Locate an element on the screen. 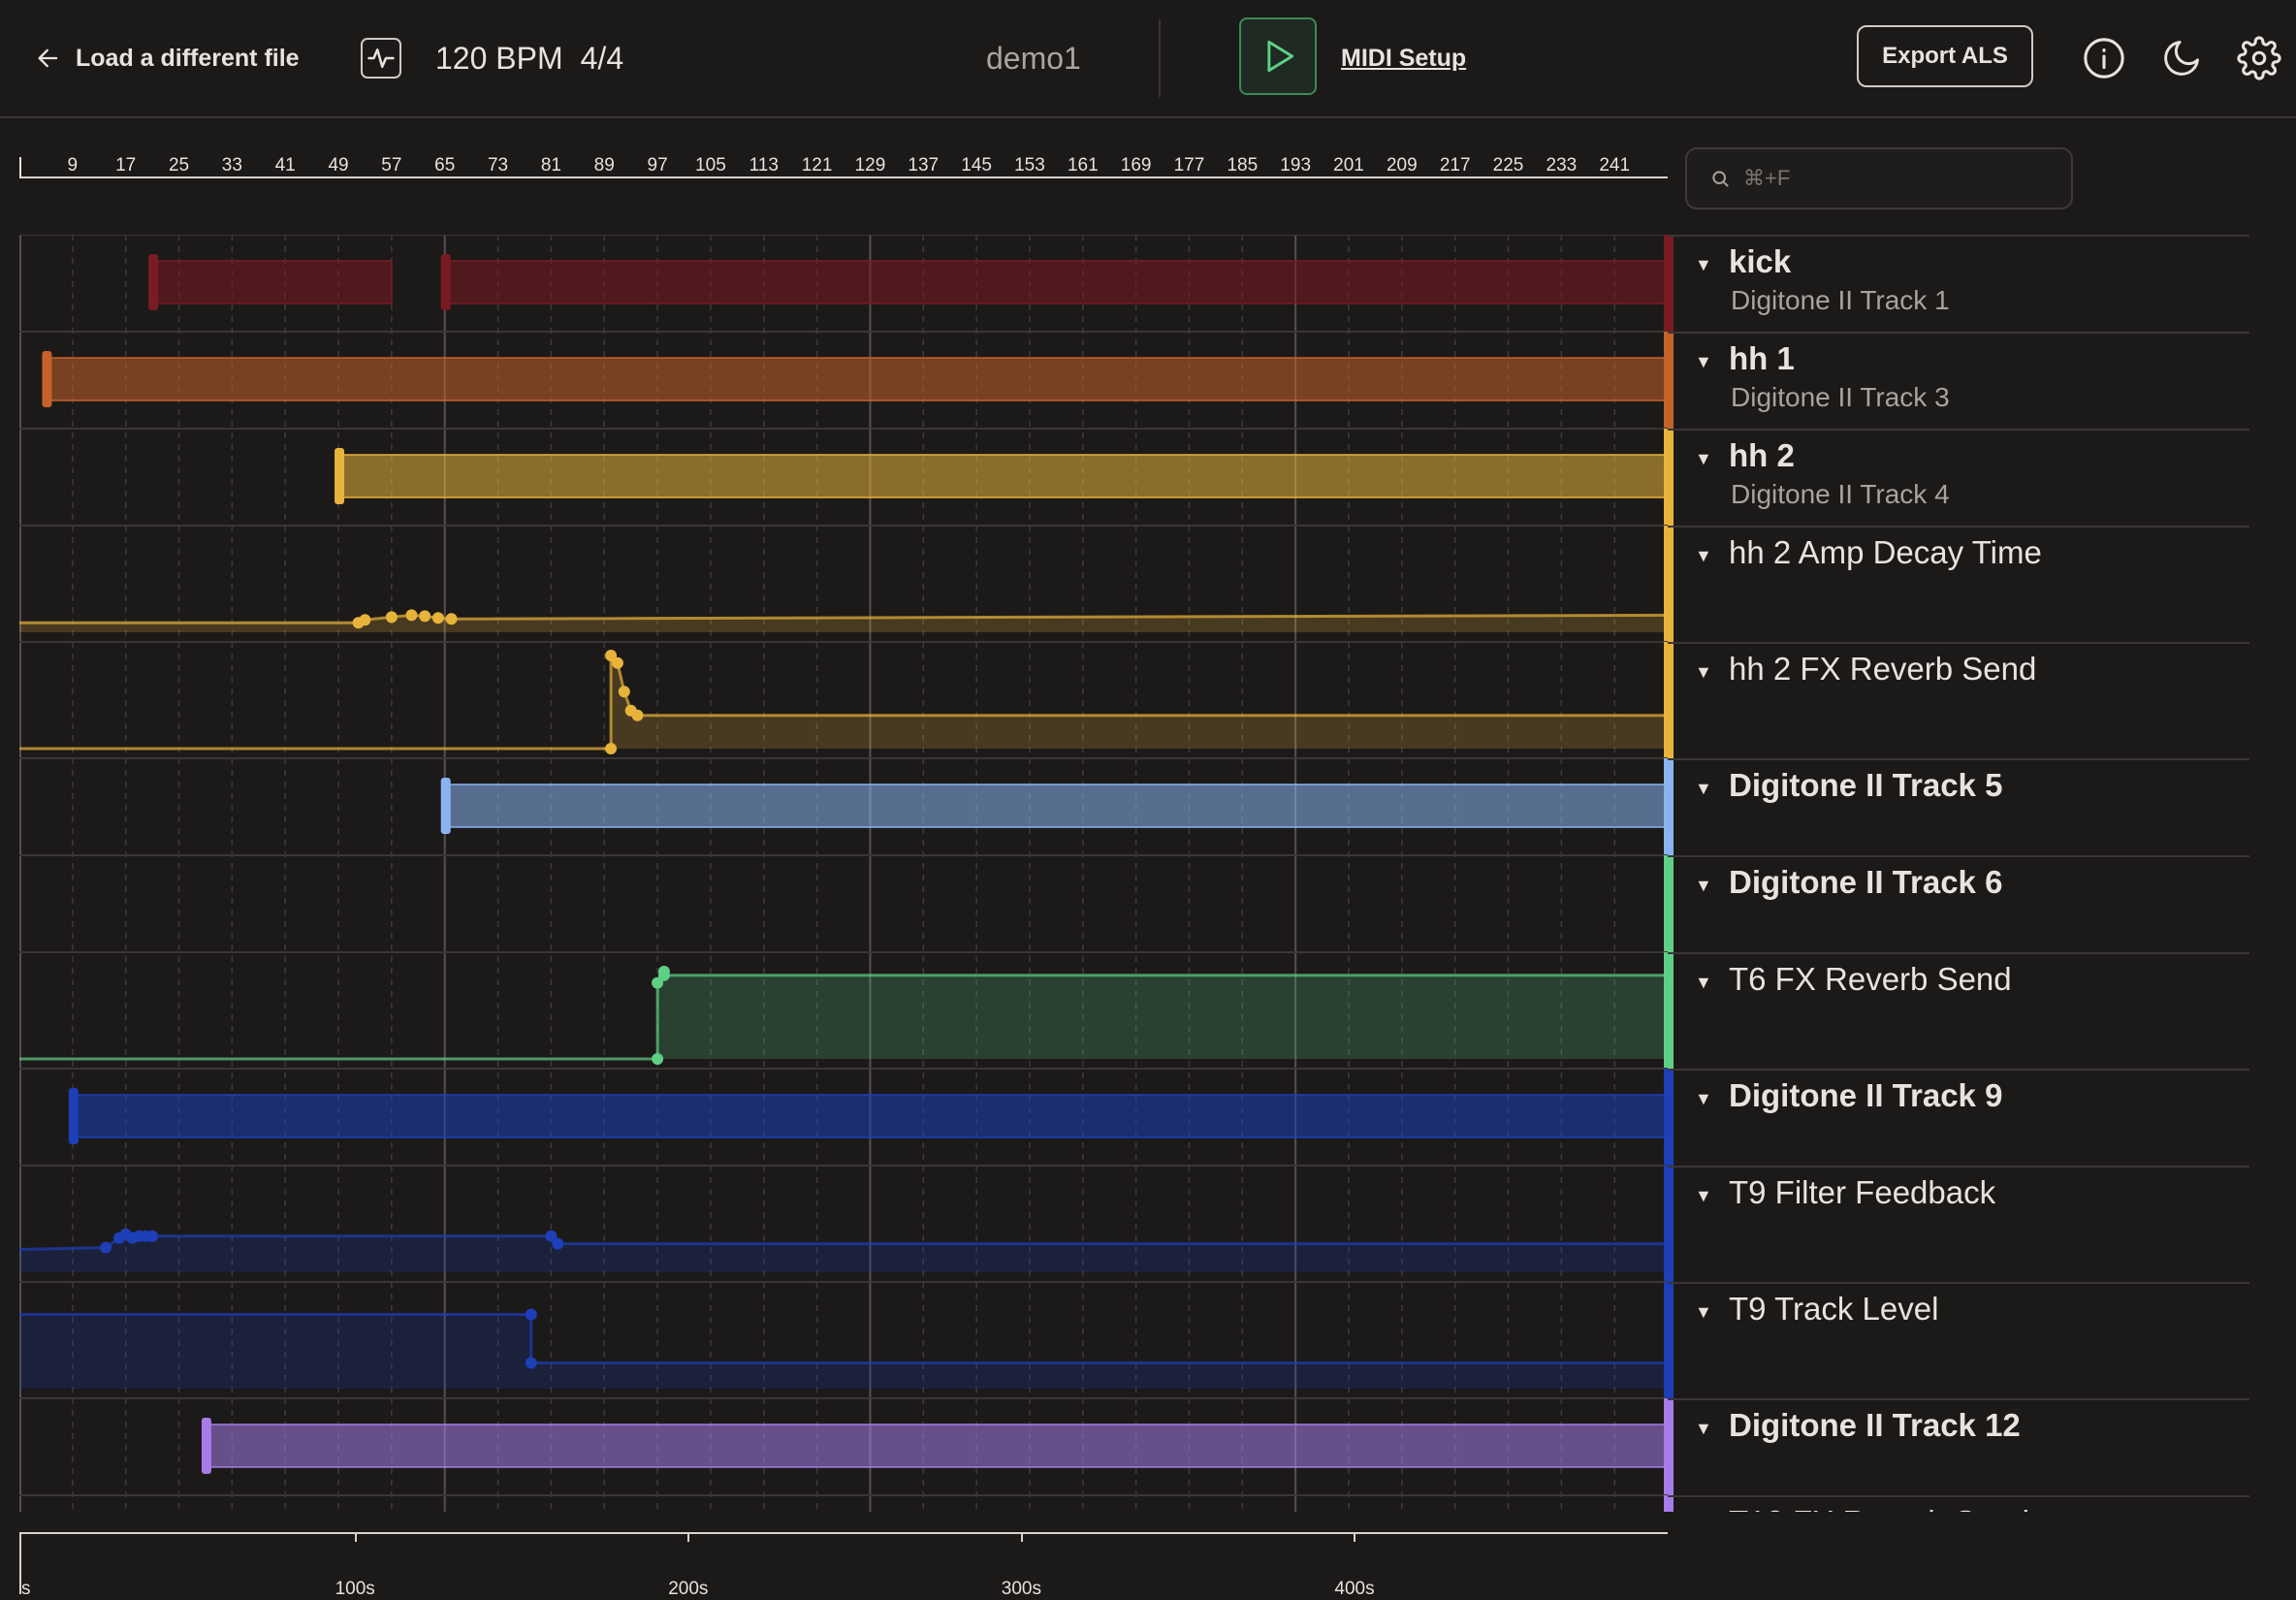  track-name: kick is located at coordinates (1760, 261).